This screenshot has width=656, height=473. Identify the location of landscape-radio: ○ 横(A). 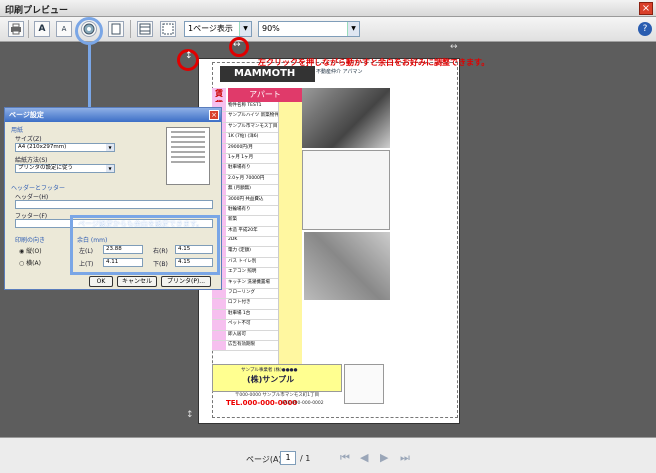
(30, 262).